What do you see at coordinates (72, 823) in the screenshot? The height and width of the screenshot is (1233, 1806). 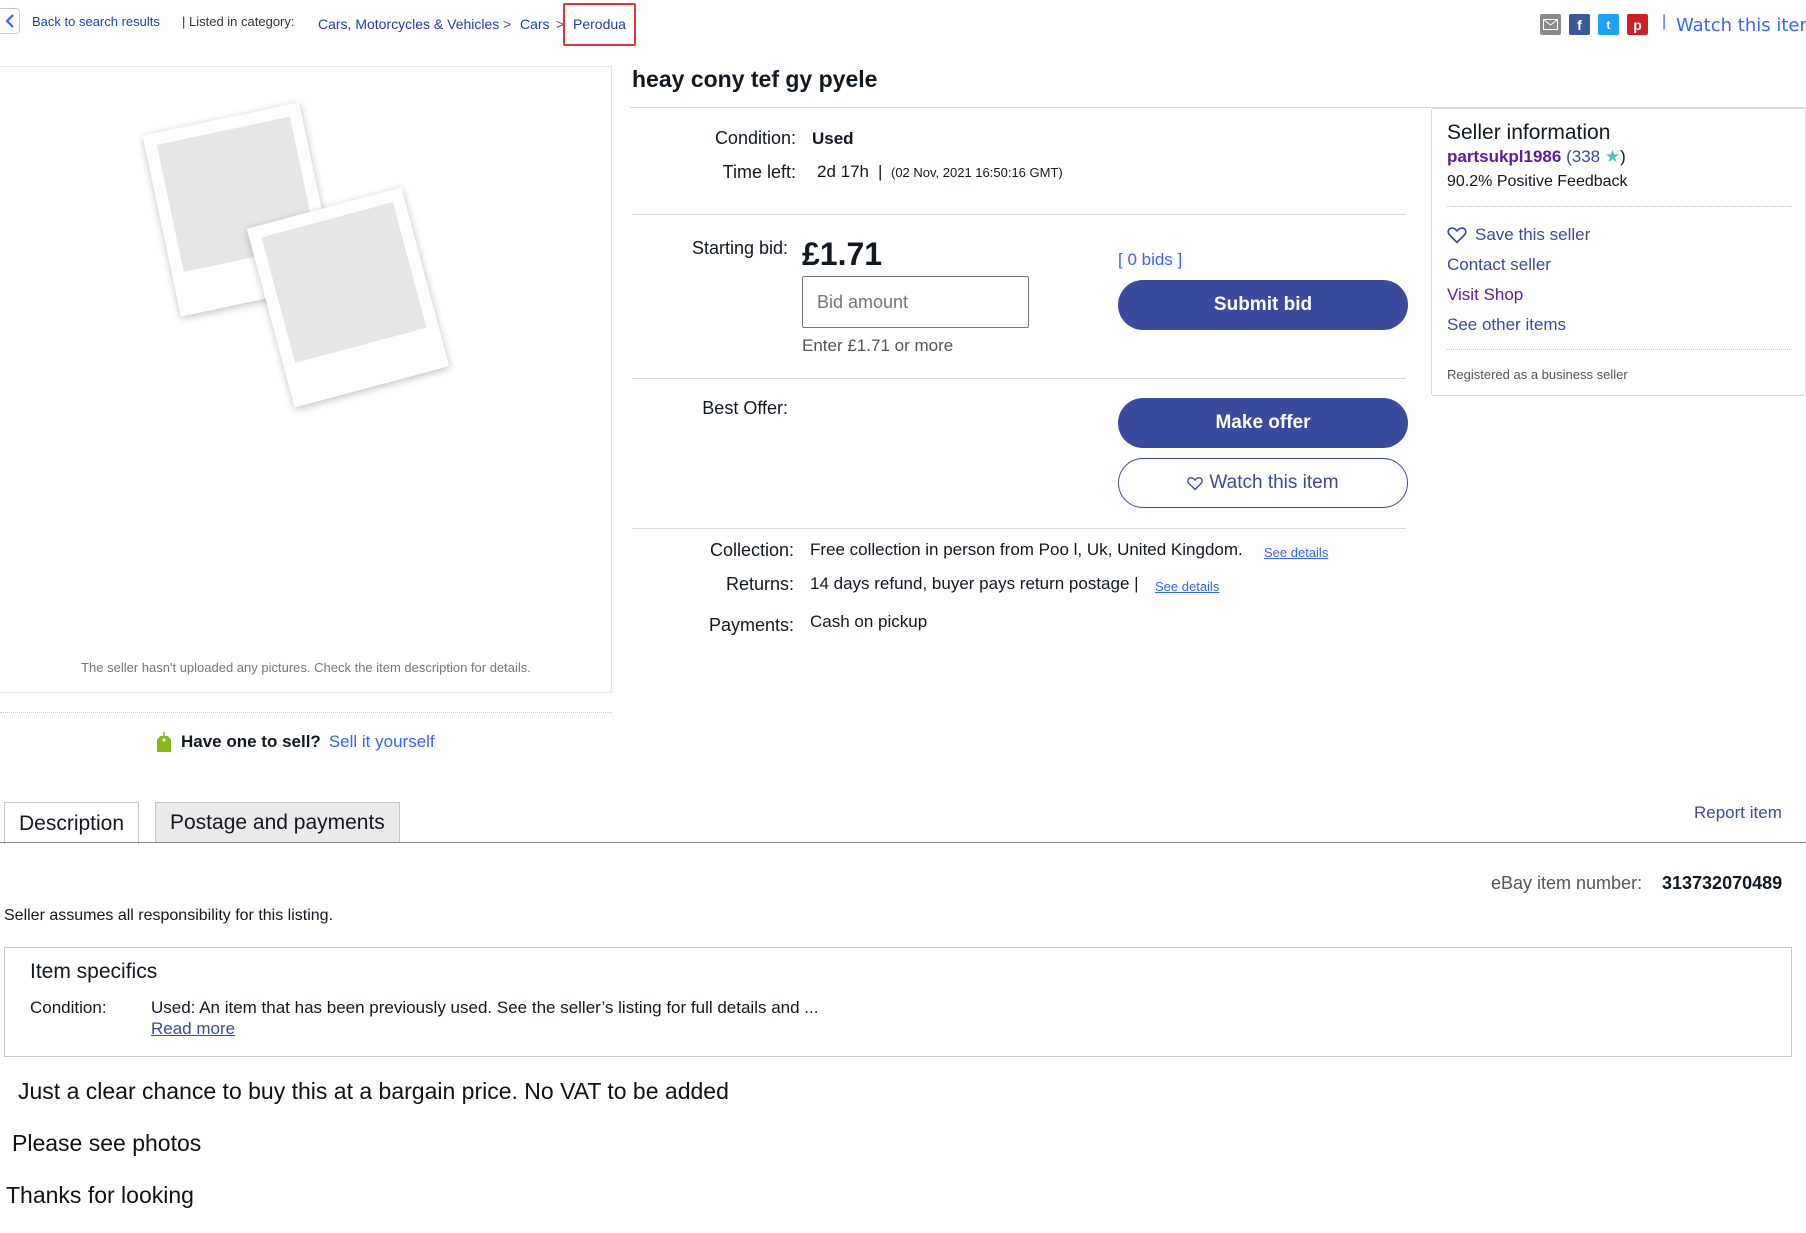 I see `tab-description: Description` at bounding box center [72, 823].